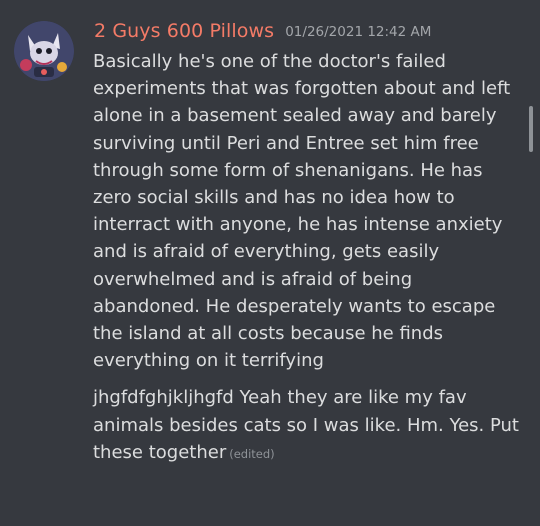  I want to click on username: 2 Guys 600 Pillows, so click(184, 31).